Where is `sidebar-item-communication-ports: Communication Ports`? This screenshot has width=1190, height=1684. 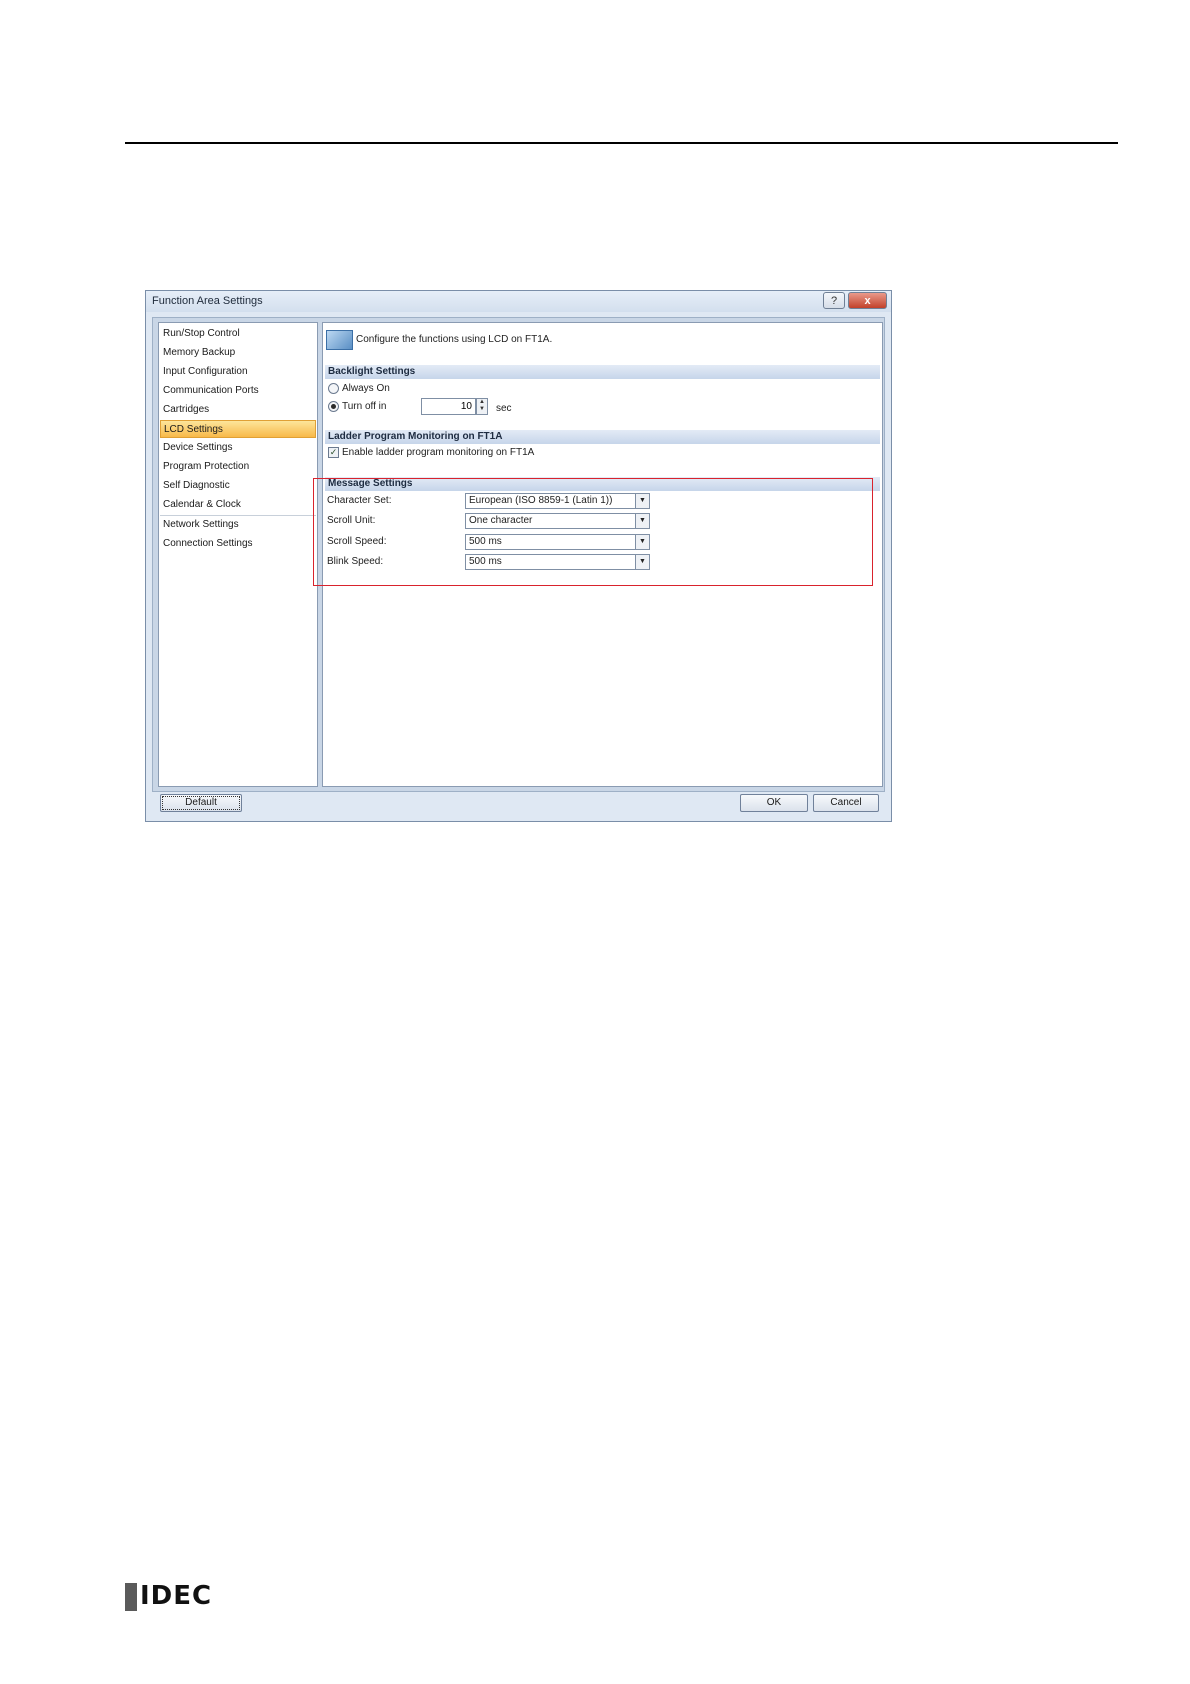 sidebar-item-communication-ports: Communication Ports is located at coordinates (238, 391).